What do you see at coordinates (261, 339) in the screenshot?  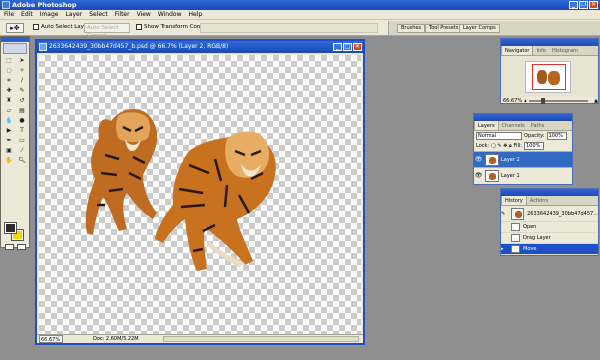 I see `horizontal-scrollbar` at bounding box center [261, 339].